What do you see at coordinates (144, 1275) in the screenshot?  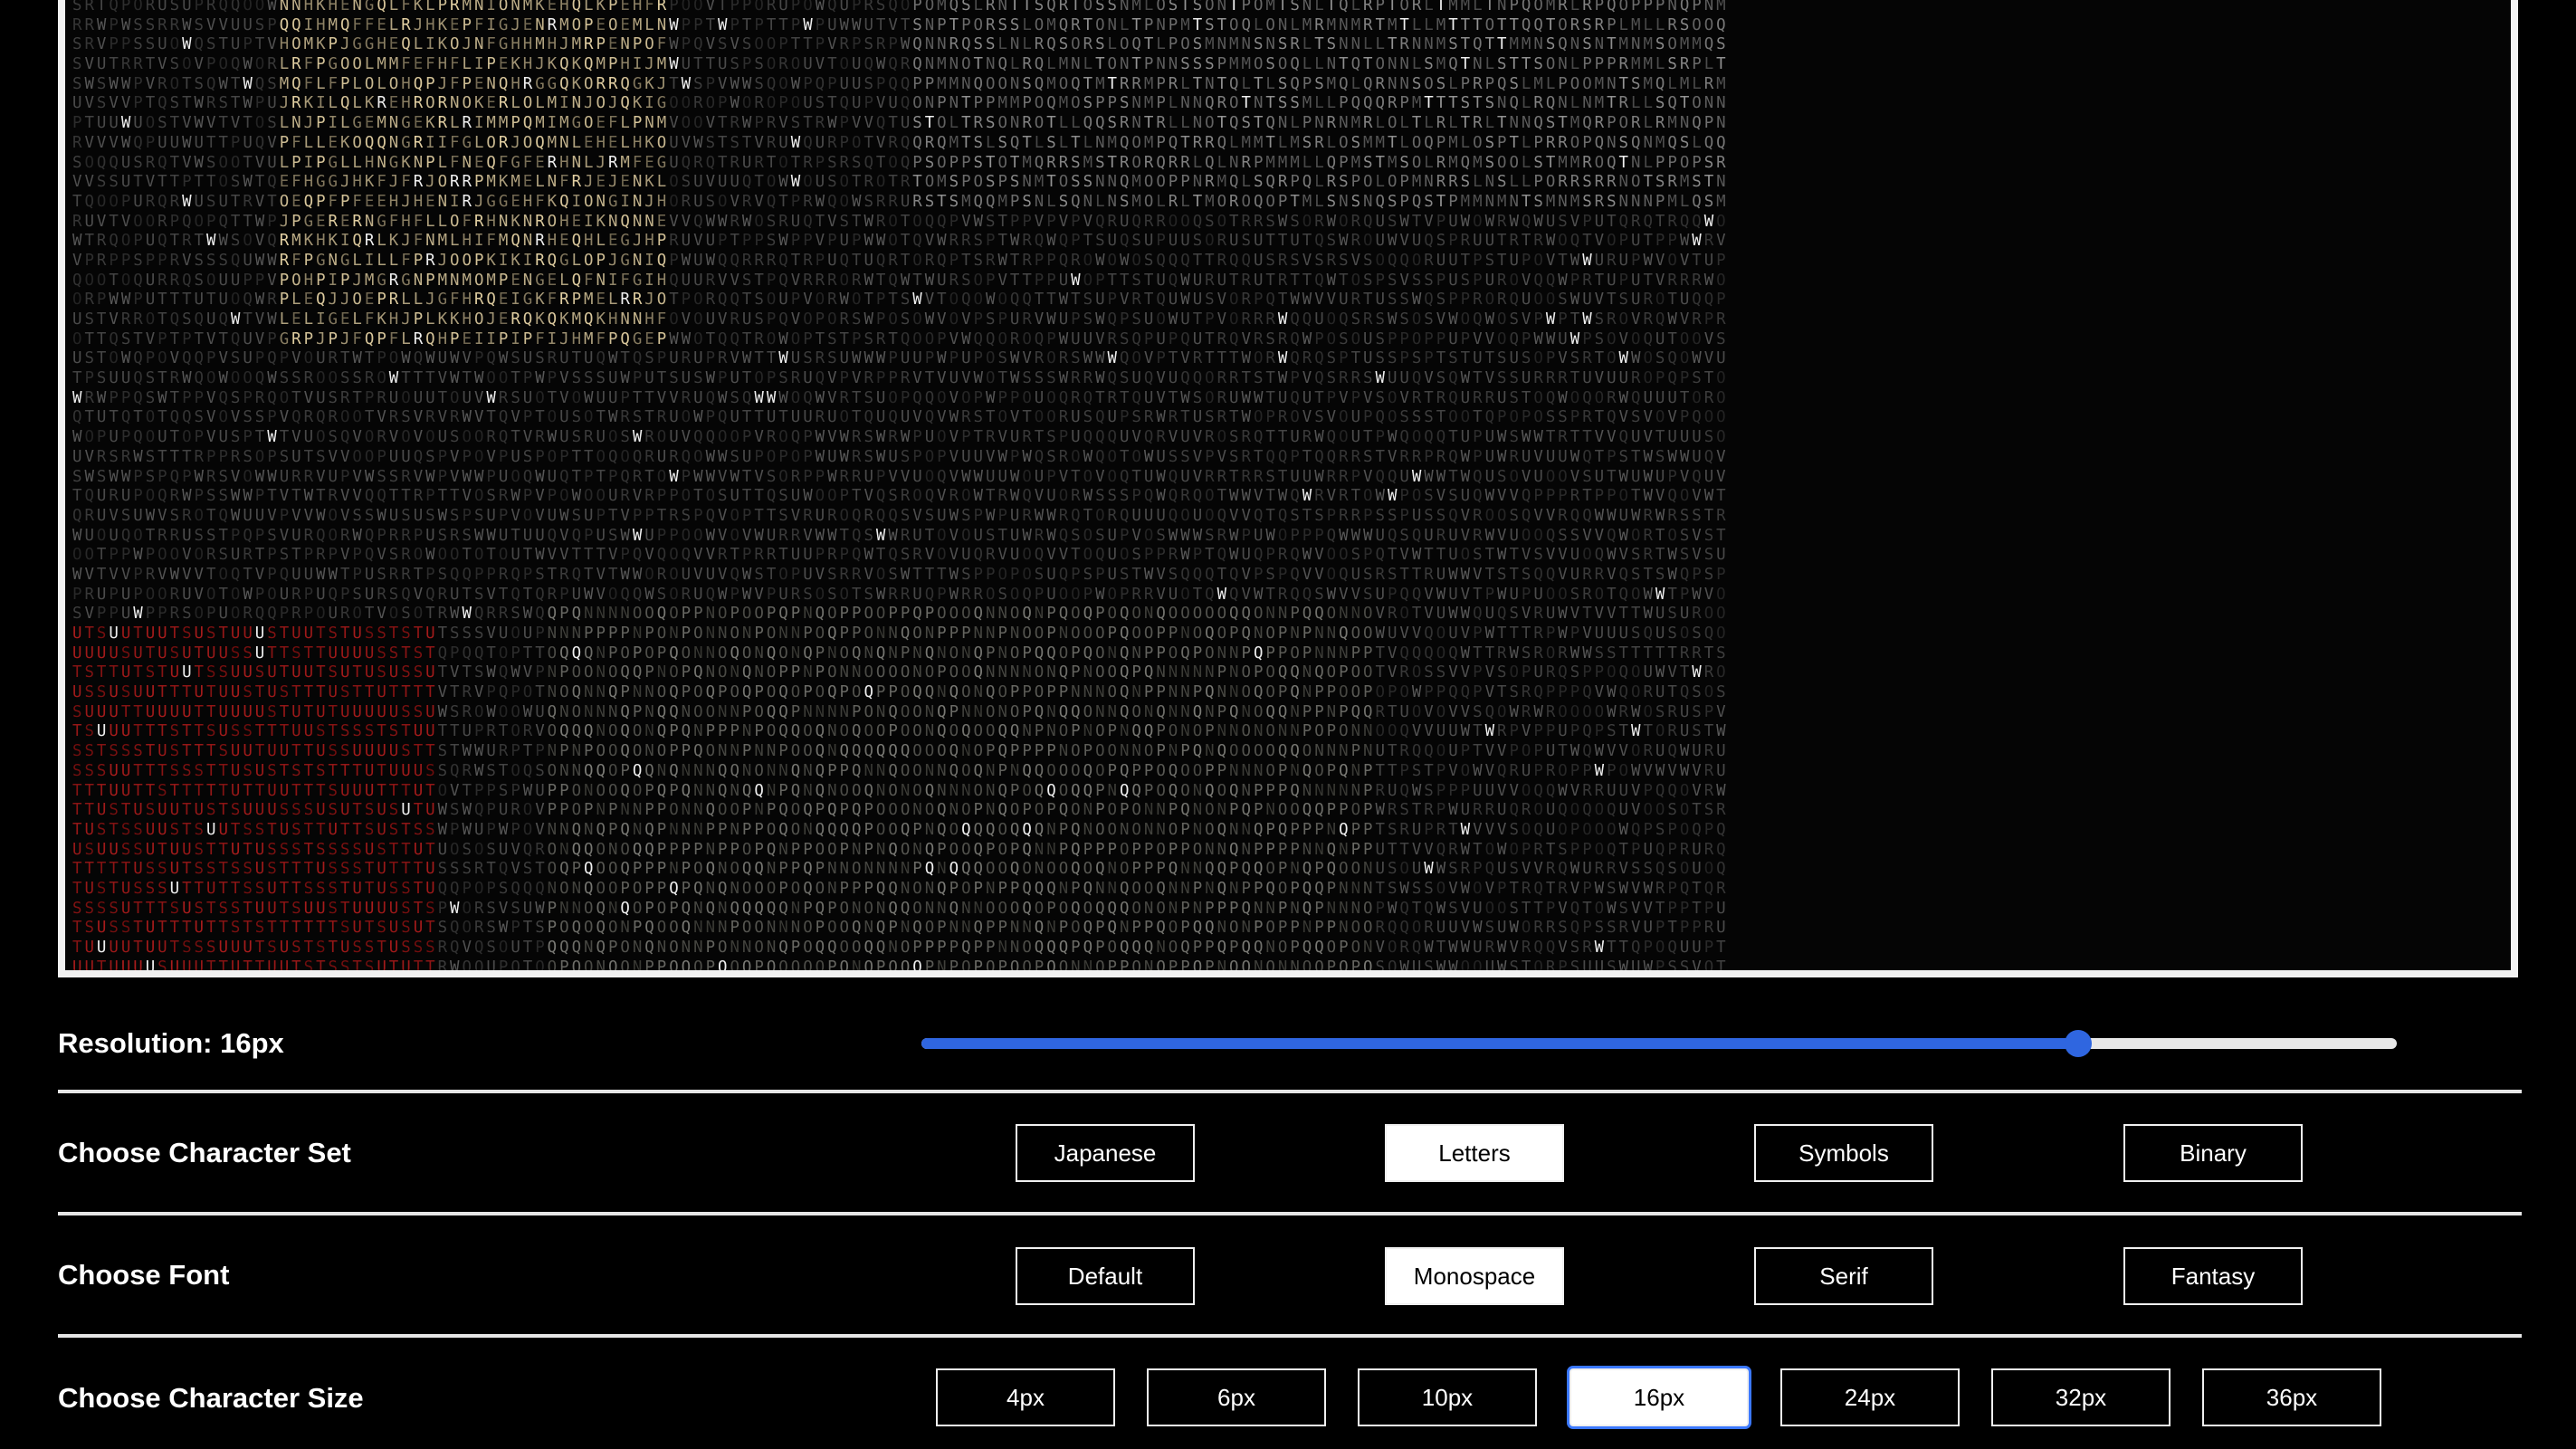 I see `font-label: Choose Font` at bounding box center [144, 1275].